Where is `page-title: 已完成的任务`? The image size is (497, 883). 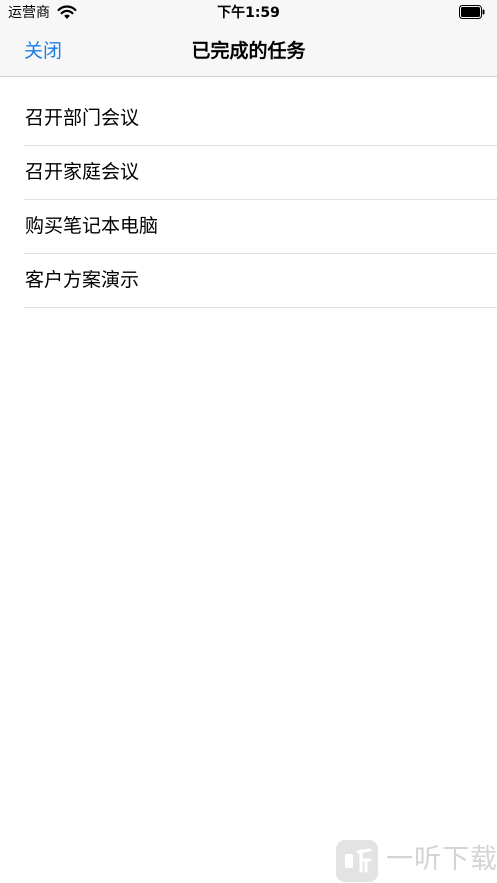 page-title: 已完成的任务 is located at coordinates (248, 51).